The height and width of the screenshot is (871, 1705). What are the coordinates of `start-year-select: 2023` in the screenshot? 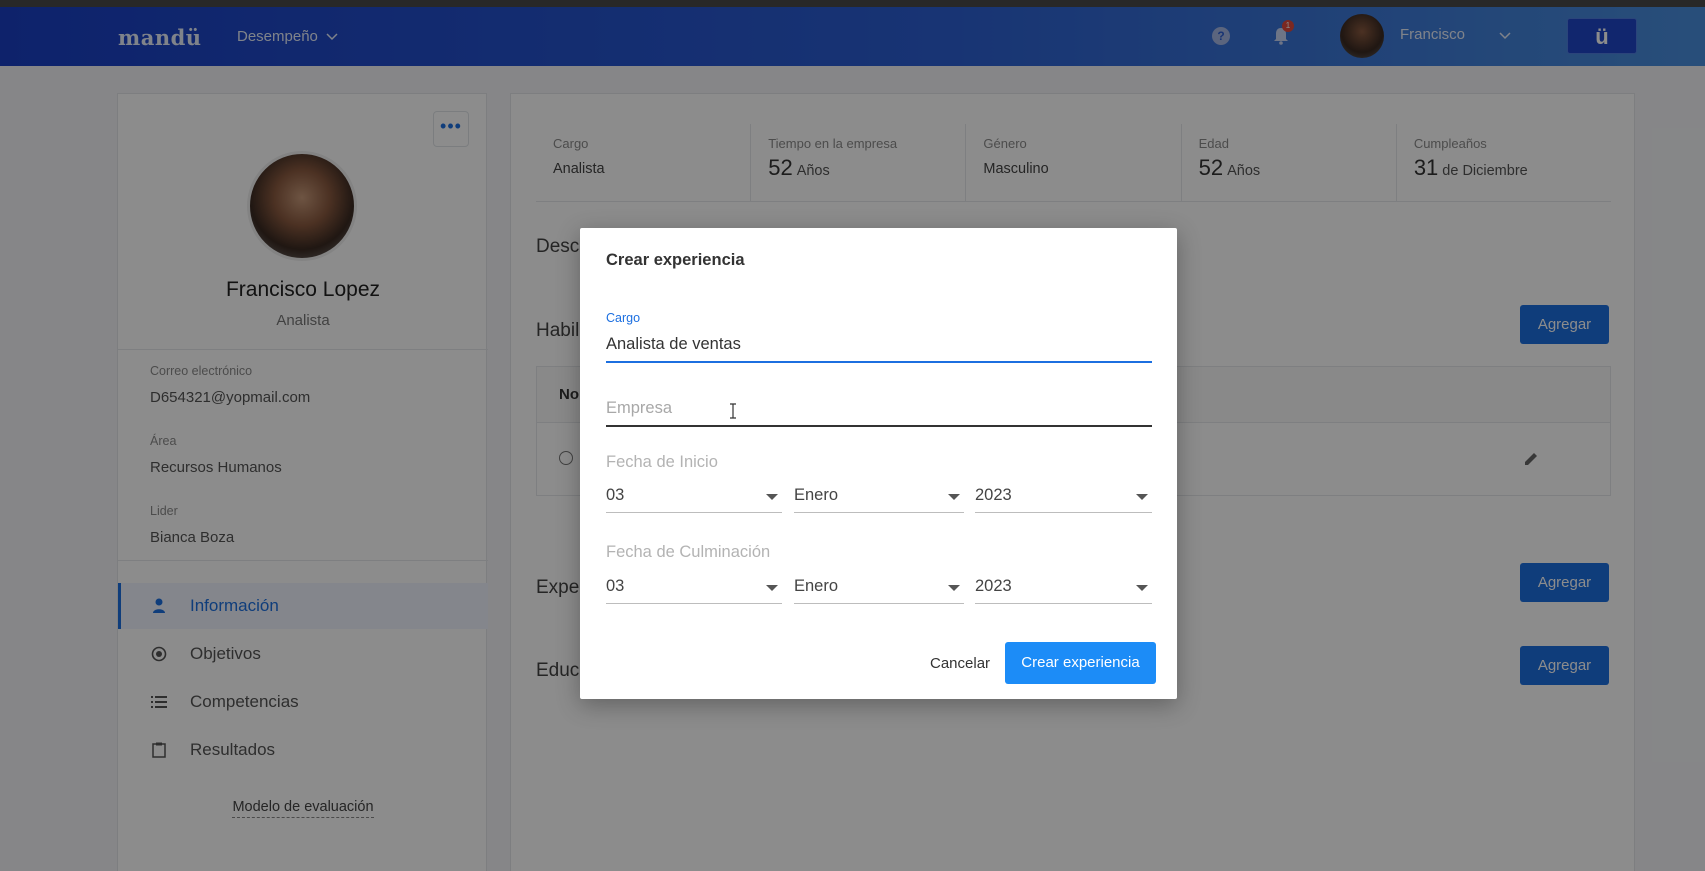 It's located at (1063, 496).